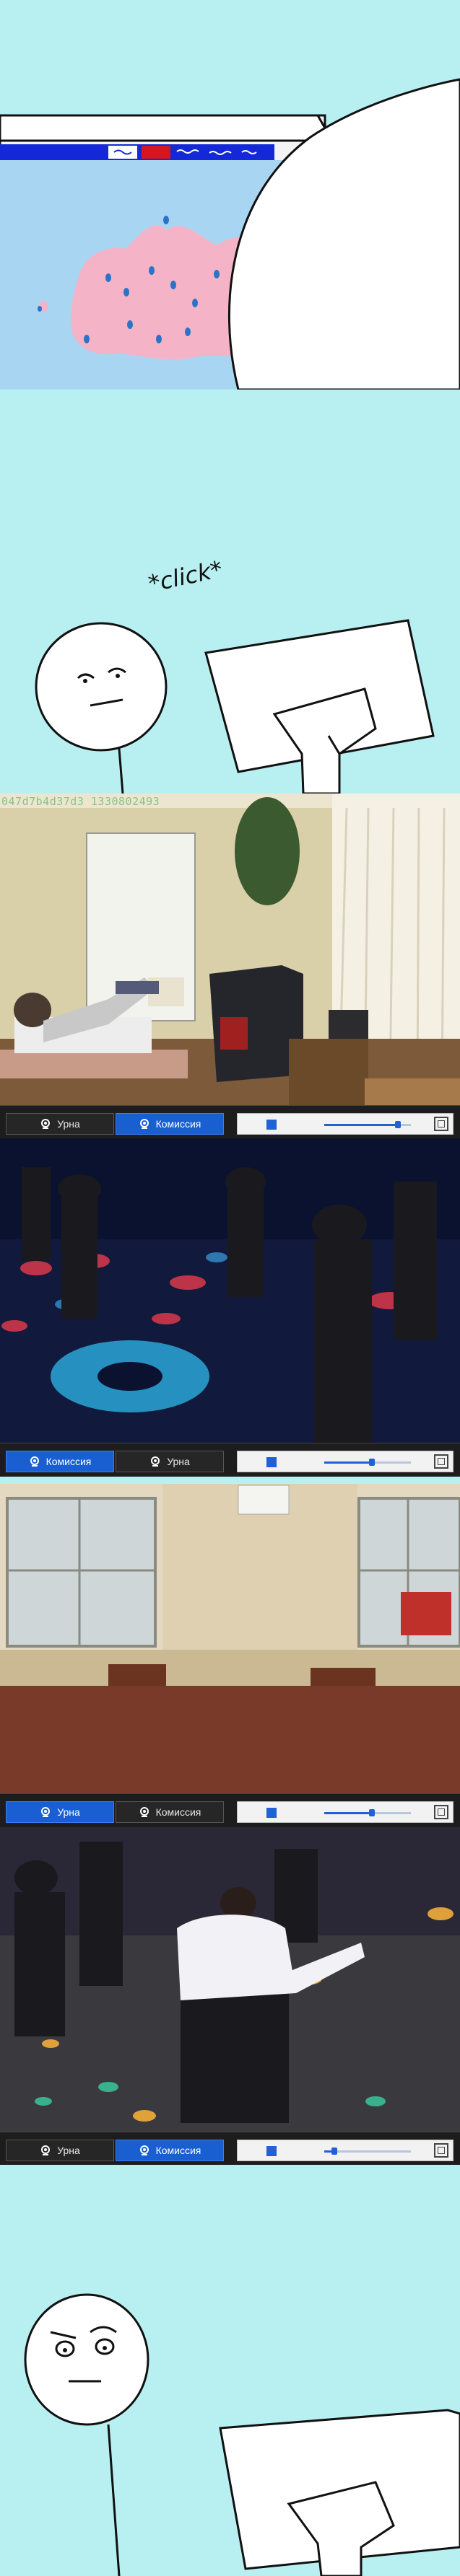 The image size is (460, 2576). I want to click on browser-top-bar, so click(167, 128).